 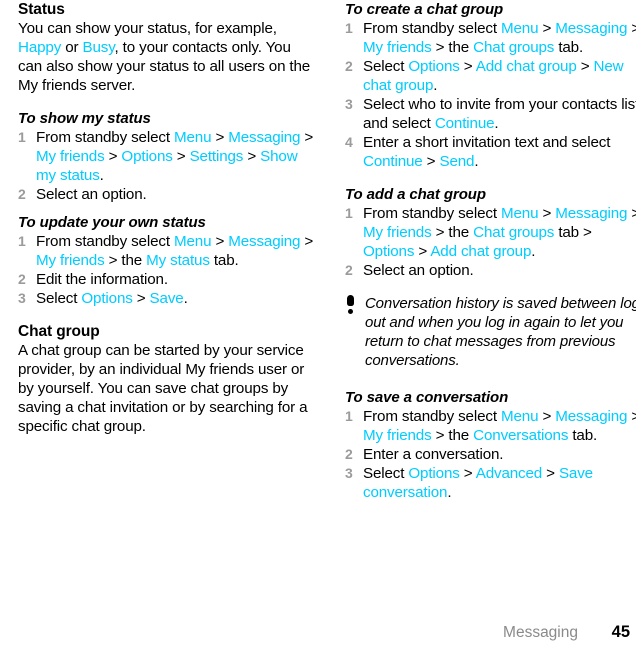 What do you see at coordinates (41, 9) in the screenshot?
I see `section-heading-status: Status` at bounding box center [41, 9].